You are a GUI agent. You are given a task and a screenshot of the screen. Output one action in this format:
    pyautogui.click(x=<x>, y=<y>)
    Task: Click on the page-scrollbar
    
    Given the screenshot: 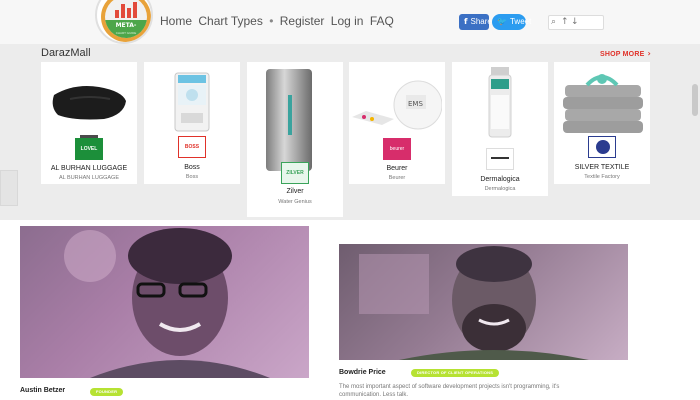 What is the action you would take?
    pyautogui.click(x=695, y=100)
    